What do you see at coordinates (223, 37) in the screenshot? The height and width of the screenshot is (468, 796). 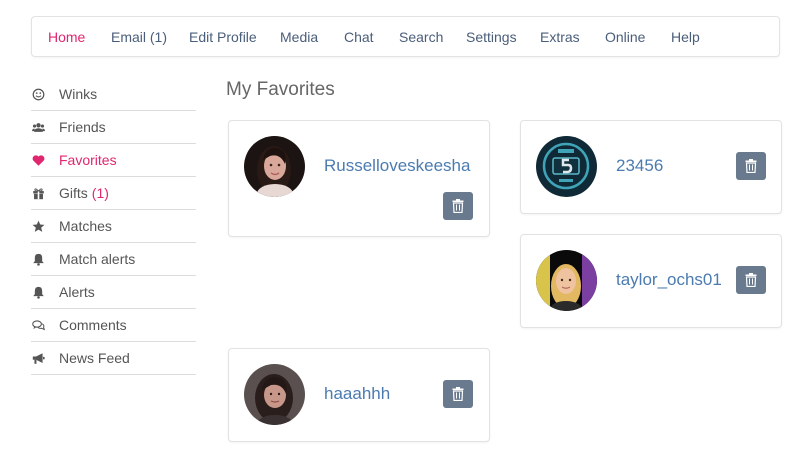 I see `nav-edit-profile: Edit Profile` at bounding box center [223, 37].